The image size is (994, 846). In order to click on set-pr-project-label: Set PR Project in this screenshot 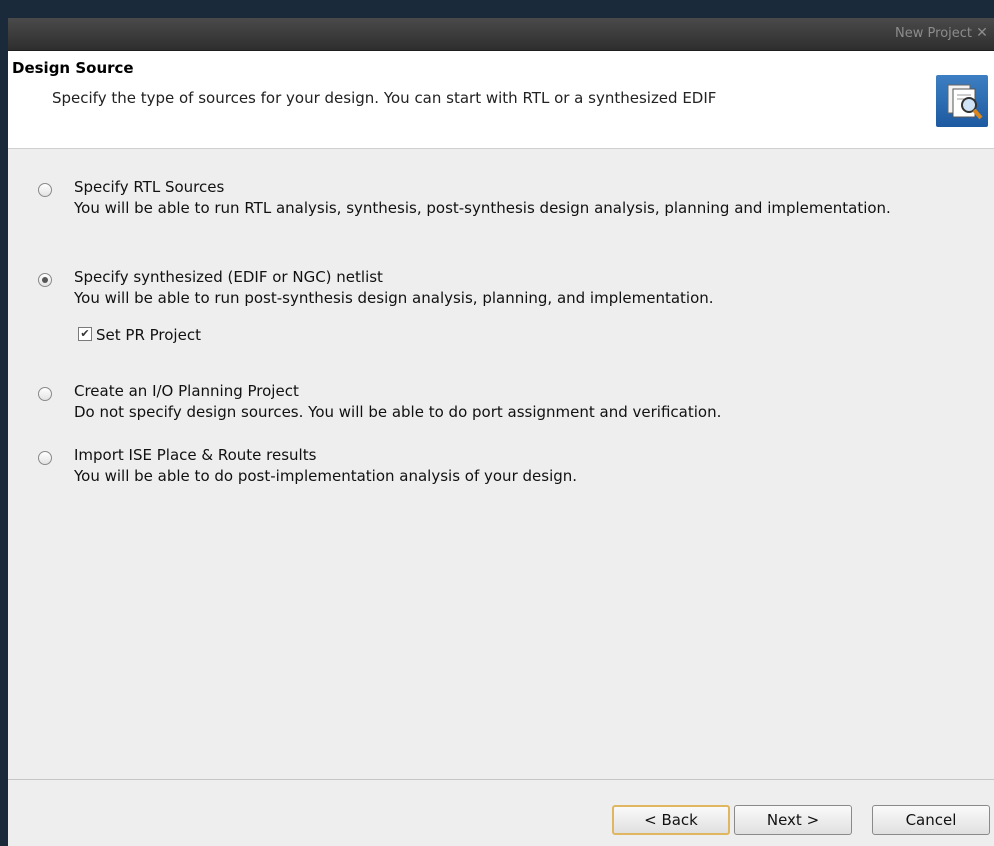, I will do `click(148, 335)`.